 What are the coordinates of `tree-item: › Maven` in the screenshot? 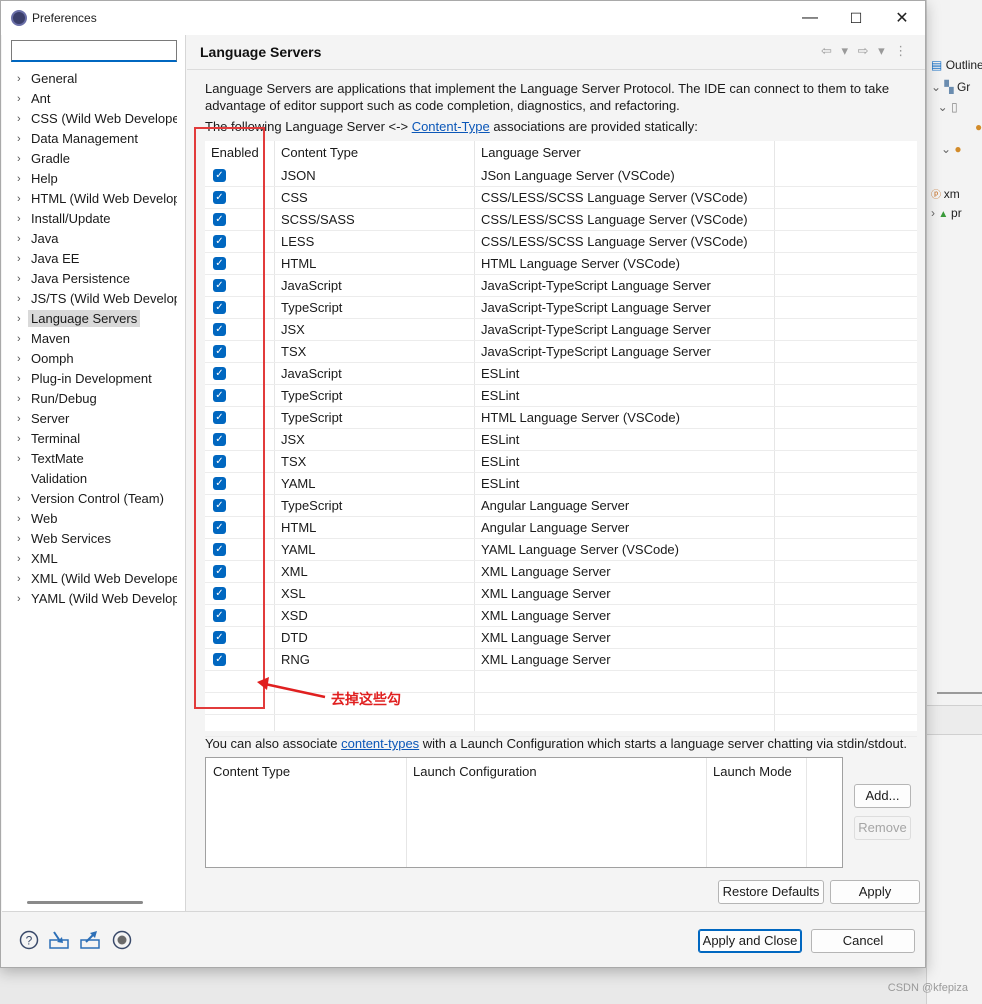 It's located at (89, 339).